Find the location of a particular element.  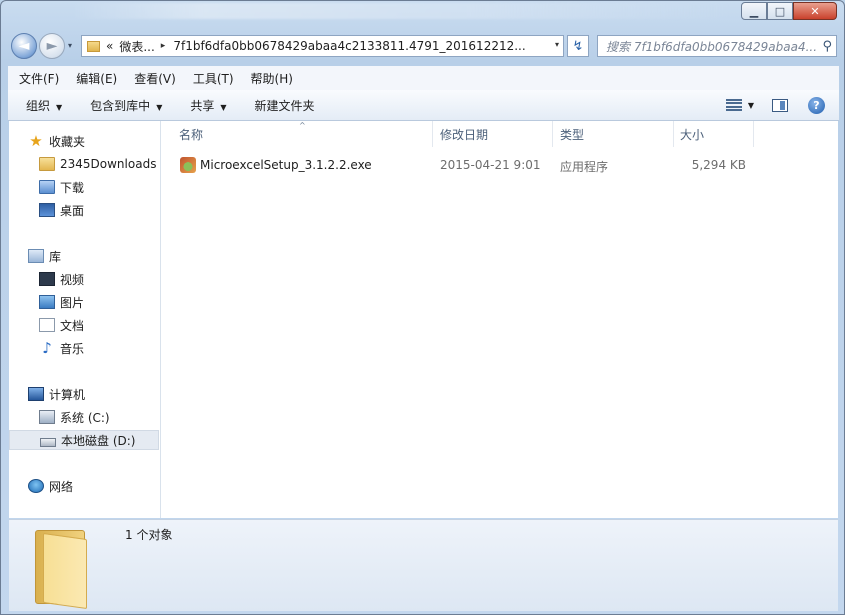

sidebar-item-label: 收藏夹 is located at coordinates (67, 141).